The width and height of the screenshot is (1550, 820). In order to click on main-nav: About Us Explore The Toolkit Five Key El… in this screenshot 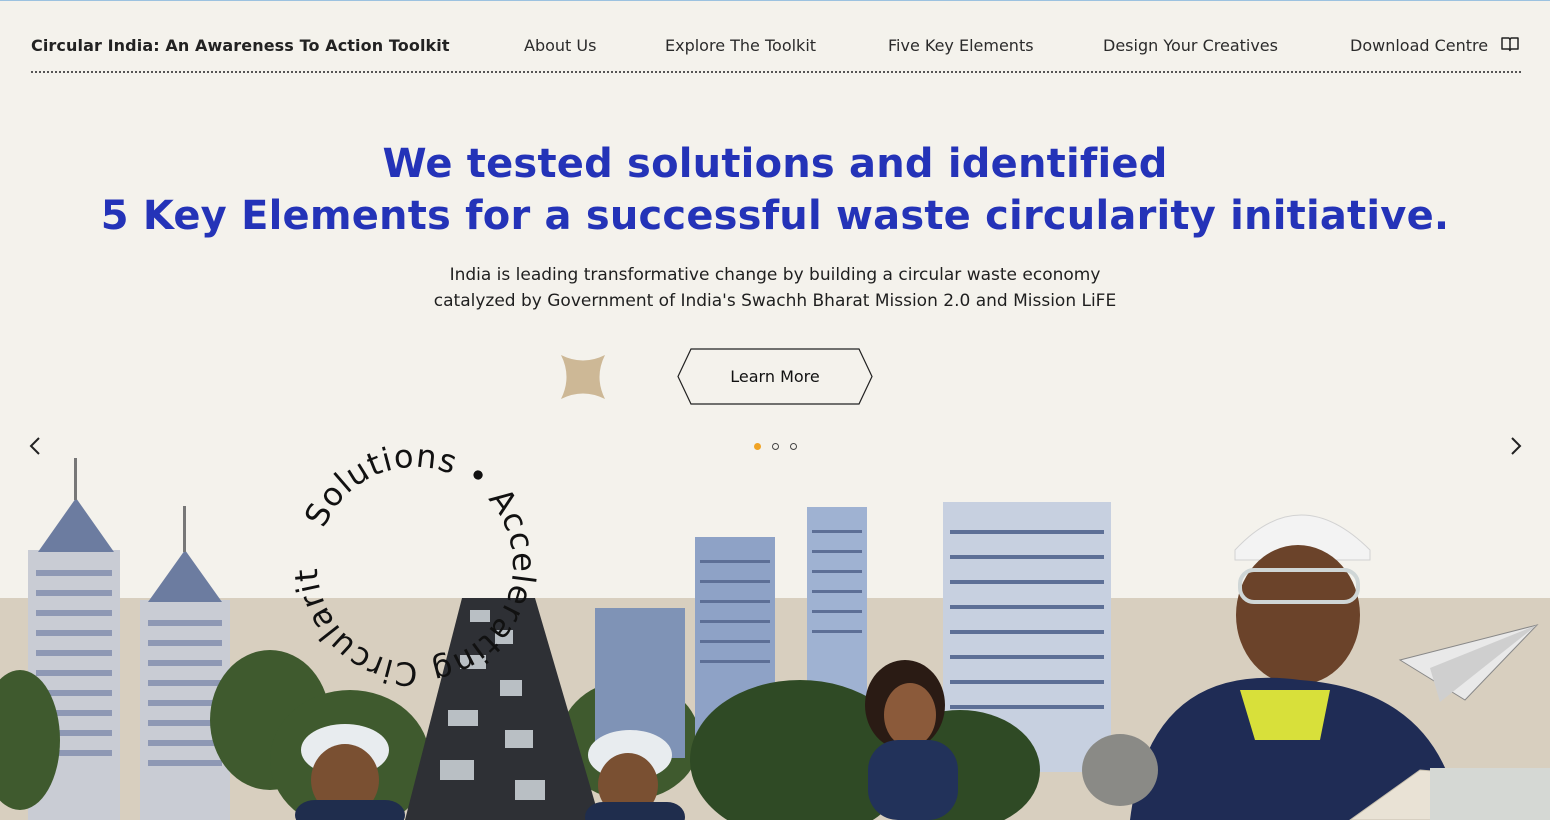, I will do `click(775, 47)`.